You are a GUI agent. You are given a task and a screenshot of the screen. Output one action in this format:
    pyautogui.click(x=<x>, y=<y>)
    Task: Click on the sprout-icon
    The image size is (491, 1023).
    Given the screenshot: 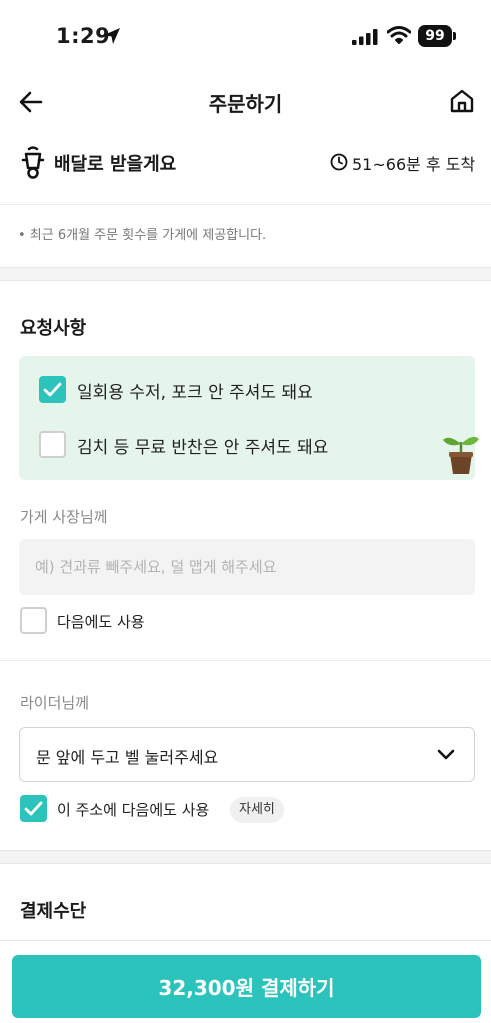 What is the action you would take?
    pyautogui.click(x=461, y=456)
    